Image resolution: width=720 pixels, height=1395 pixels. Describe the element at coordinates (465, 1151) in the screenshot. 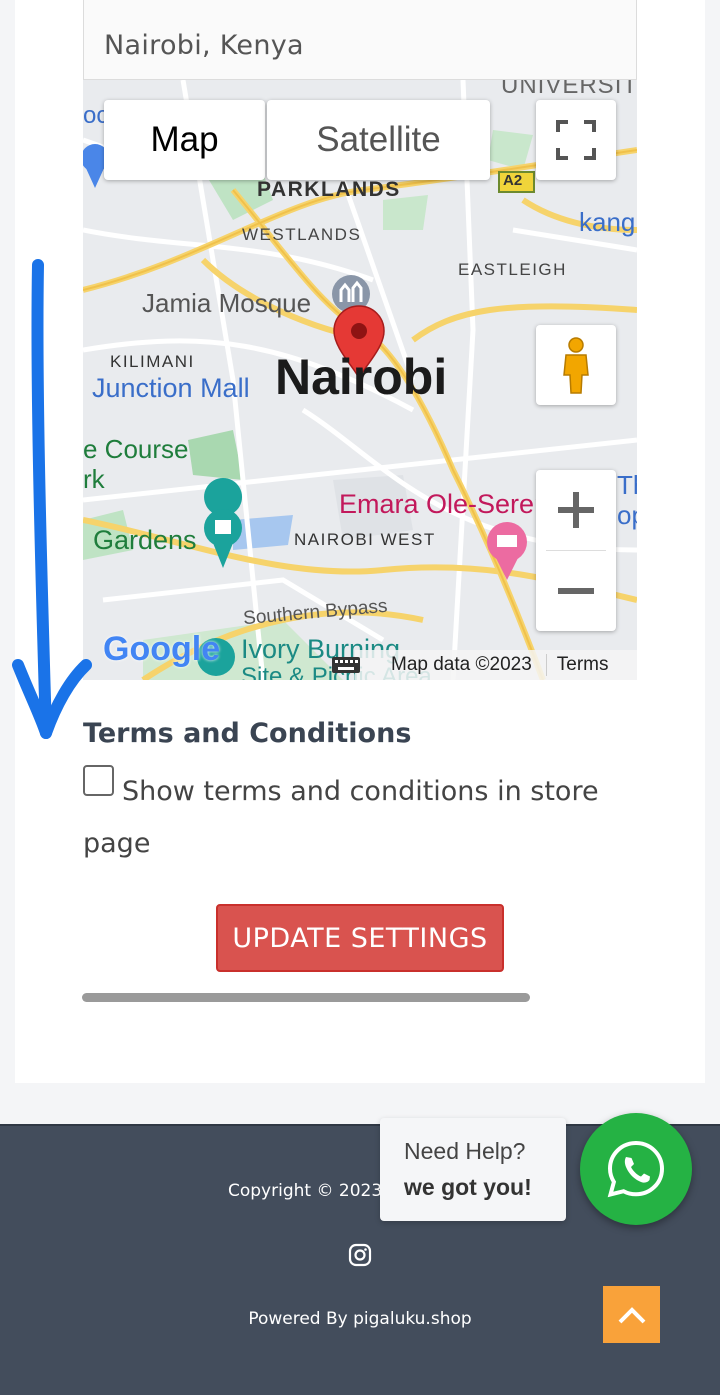

I see `help-line1: Need Help?` at that location.